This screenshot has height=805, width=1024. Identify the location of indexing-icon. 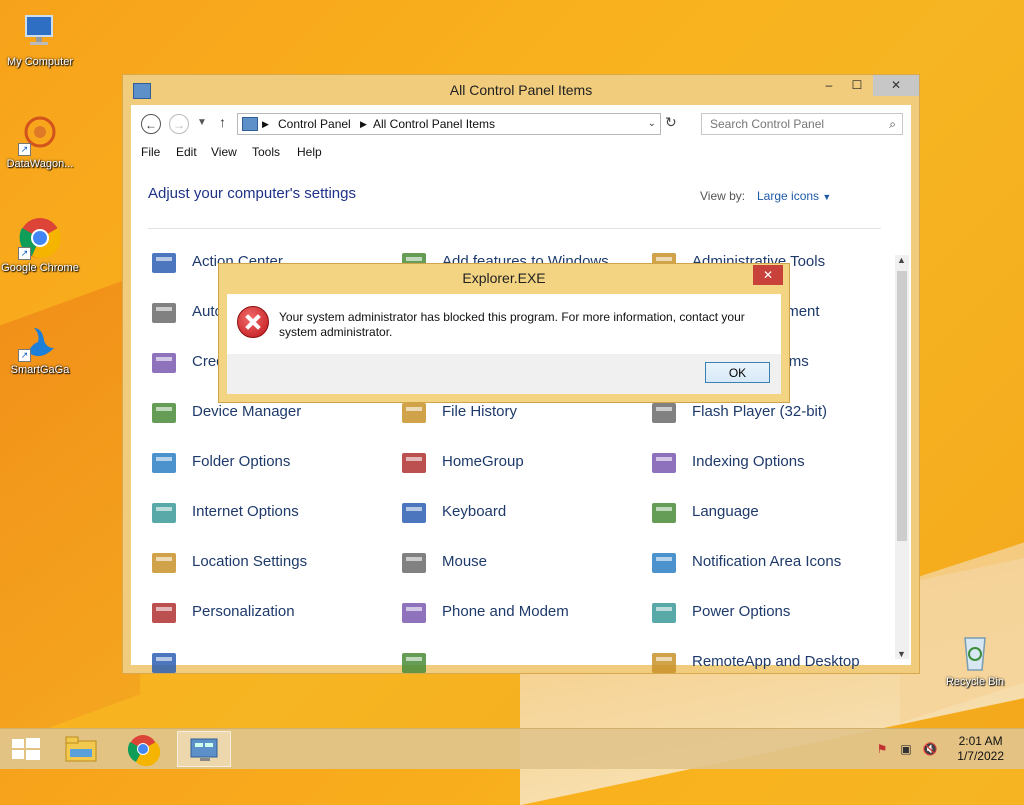
(664, 463).